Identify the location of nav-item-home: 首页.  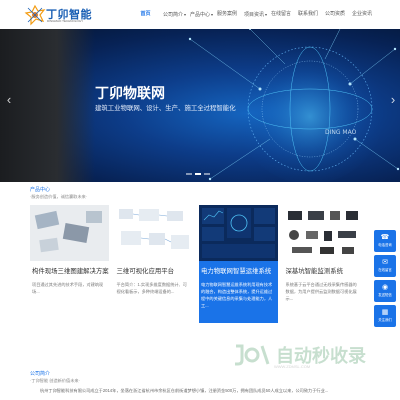
(145, 14).